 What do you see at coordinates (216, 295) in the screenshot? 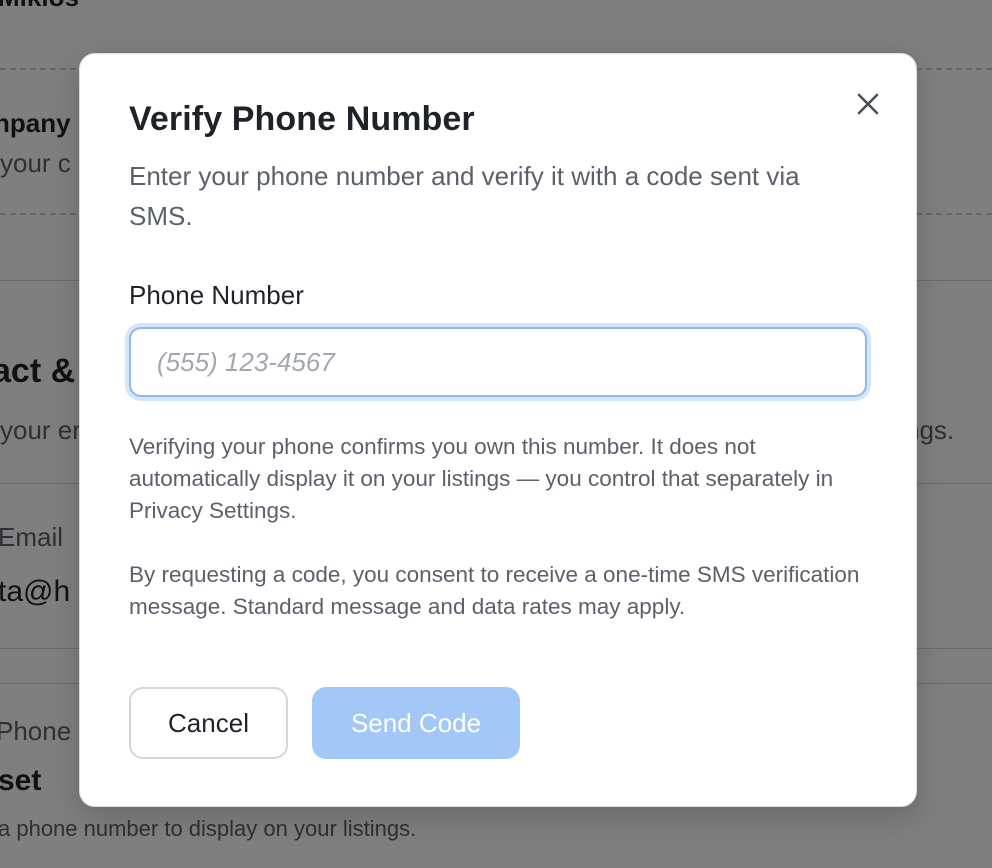
I see `phone-number-label: Phone Number` at bounding box center [216, 295].